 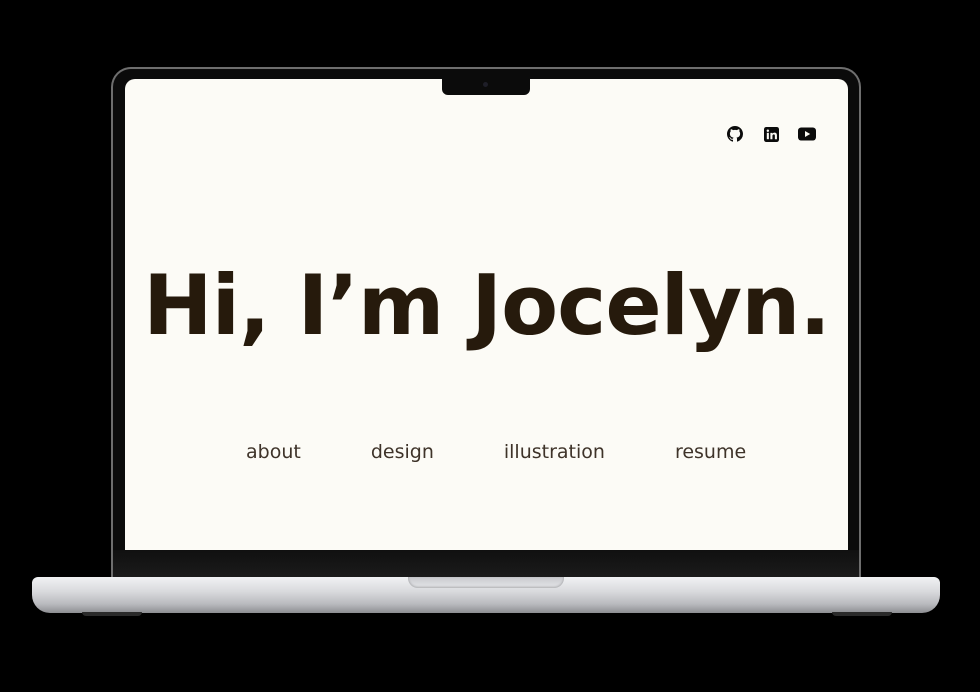 What do you see at coordinates (402, 452) in the screenshot?
I see `nav-design: design` at bounding box center [402, 452].